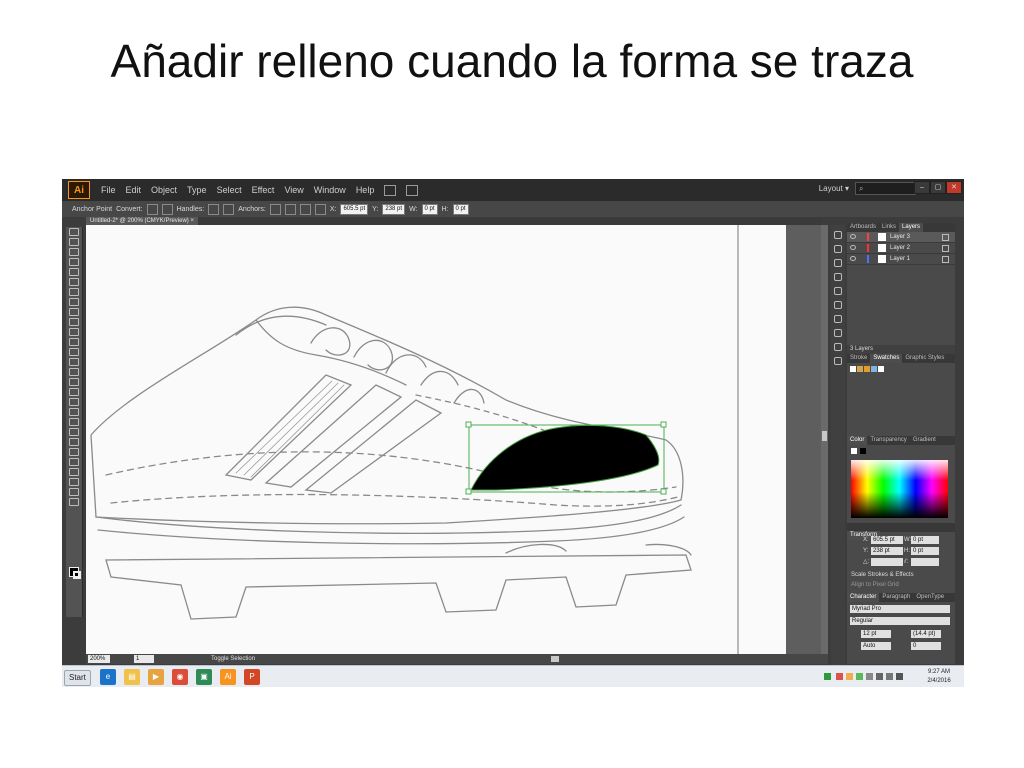 This screenshot has width=1024, height=768. I want to click on appearance-icon, so click(838, 305).